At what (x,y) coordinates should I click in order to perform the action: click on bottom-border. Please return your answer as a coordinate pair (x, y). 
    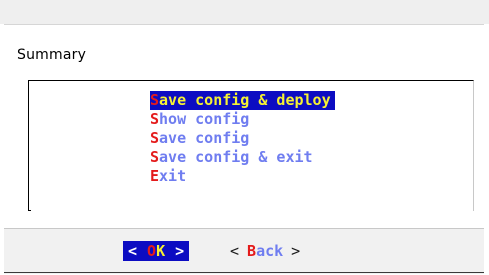
    Looking at the image, I should click on (244, 272).